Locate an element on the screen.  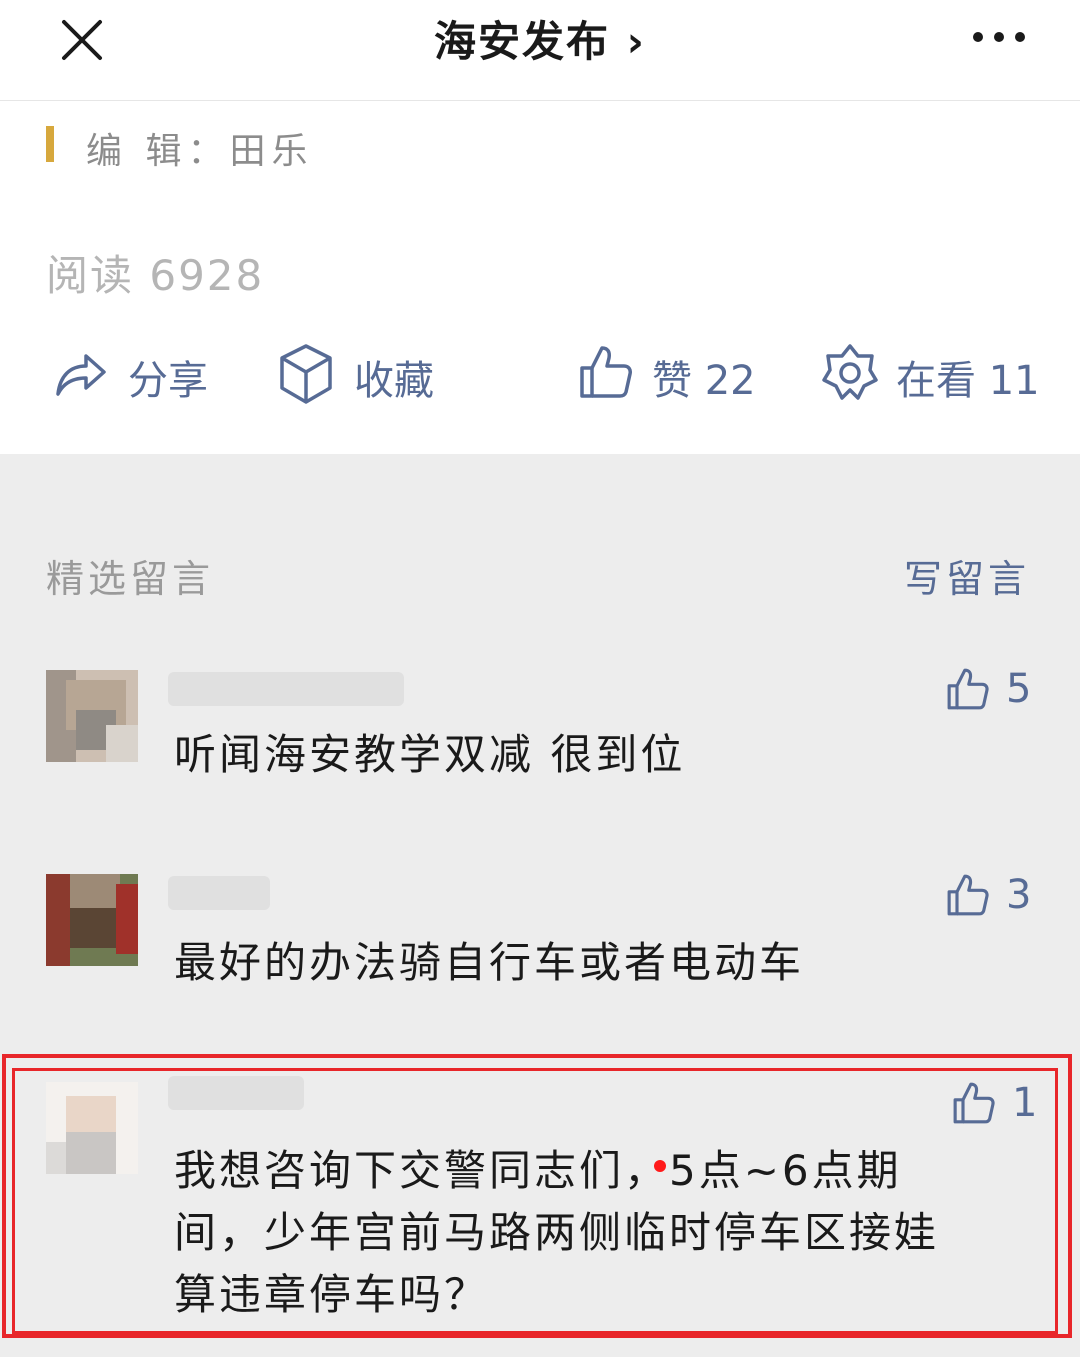
comment-like-count: 5 is located at coordinates (1019, 689).